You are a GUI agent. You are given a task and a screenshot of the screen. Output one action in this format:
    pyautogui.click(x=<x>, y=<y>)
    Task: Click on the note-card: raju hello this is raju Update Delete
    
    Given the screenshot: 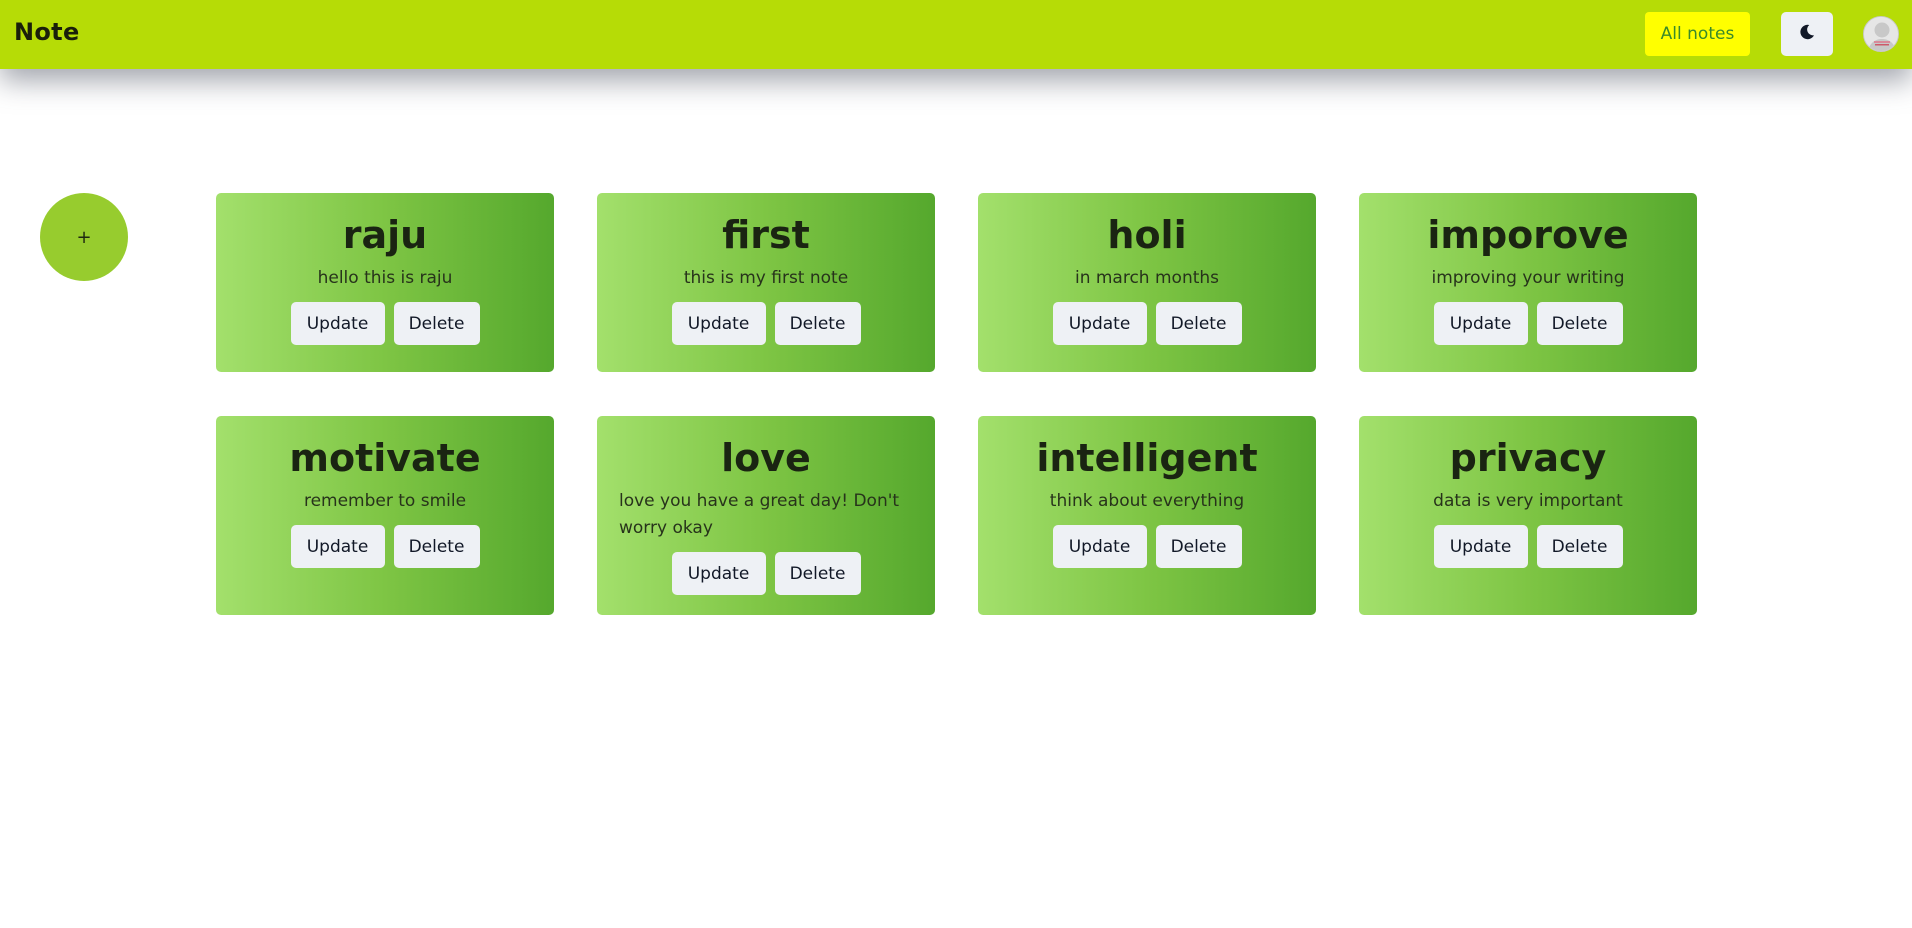 What is the action you would take?
    pyautogui.click(x=385, y=282)
    